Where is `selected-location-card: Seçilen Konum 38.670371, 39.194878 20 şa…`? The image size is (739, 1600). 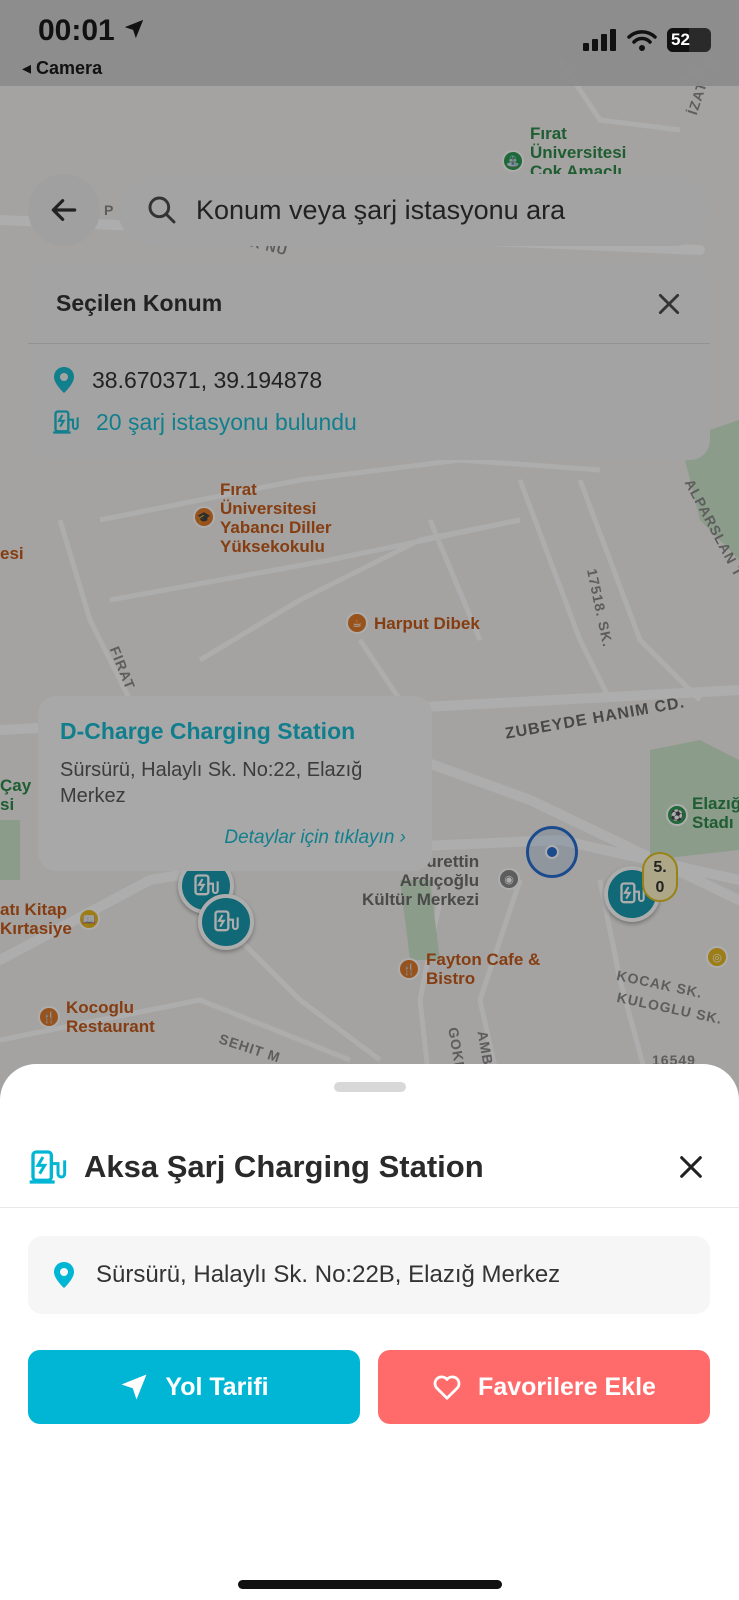 selected-location-card: Seçilen Konum 38.670371, 39.194878 20 şa… is located at coordinates (369, 362).